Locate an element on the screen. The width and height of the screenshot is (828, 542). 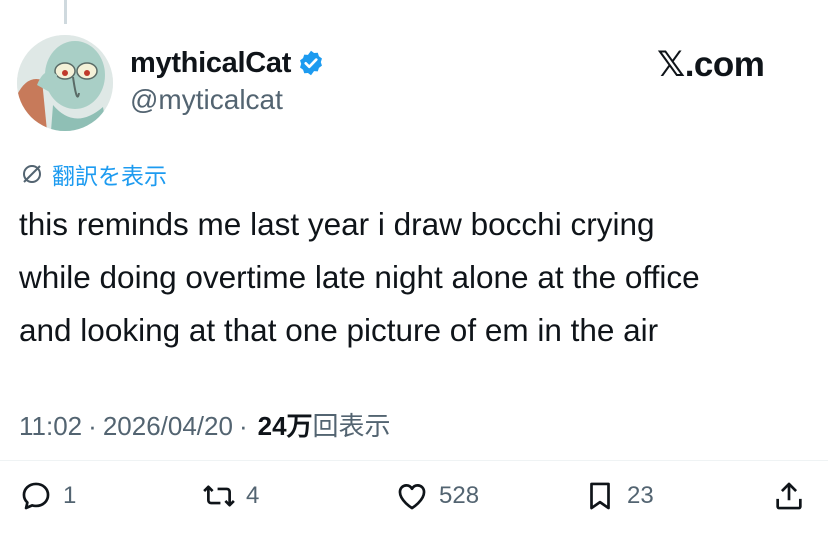
thread-connector-line is located at coordinates (65, 12).